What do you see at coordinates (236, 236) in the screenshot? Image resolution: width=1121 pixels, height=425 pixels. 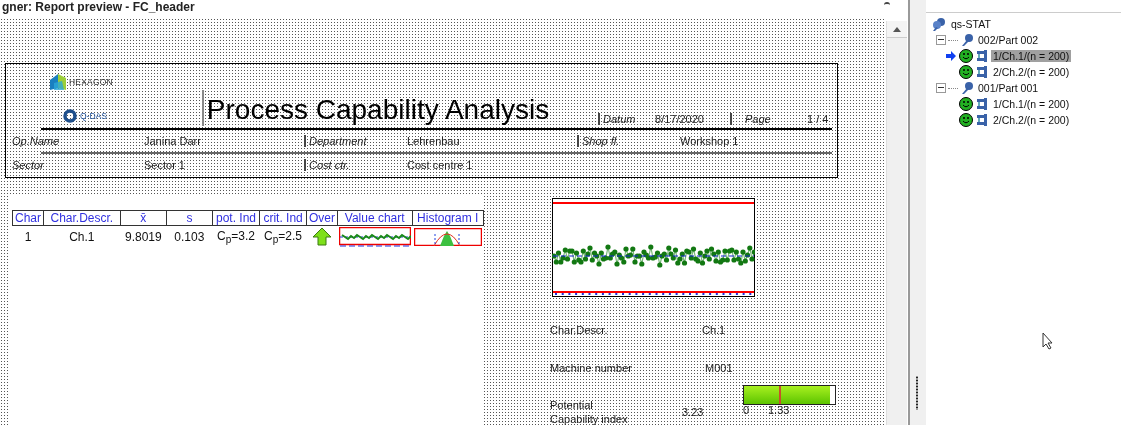 I see `table-cell: C$_{p}$=3.2` at bounding box center [236, 236].